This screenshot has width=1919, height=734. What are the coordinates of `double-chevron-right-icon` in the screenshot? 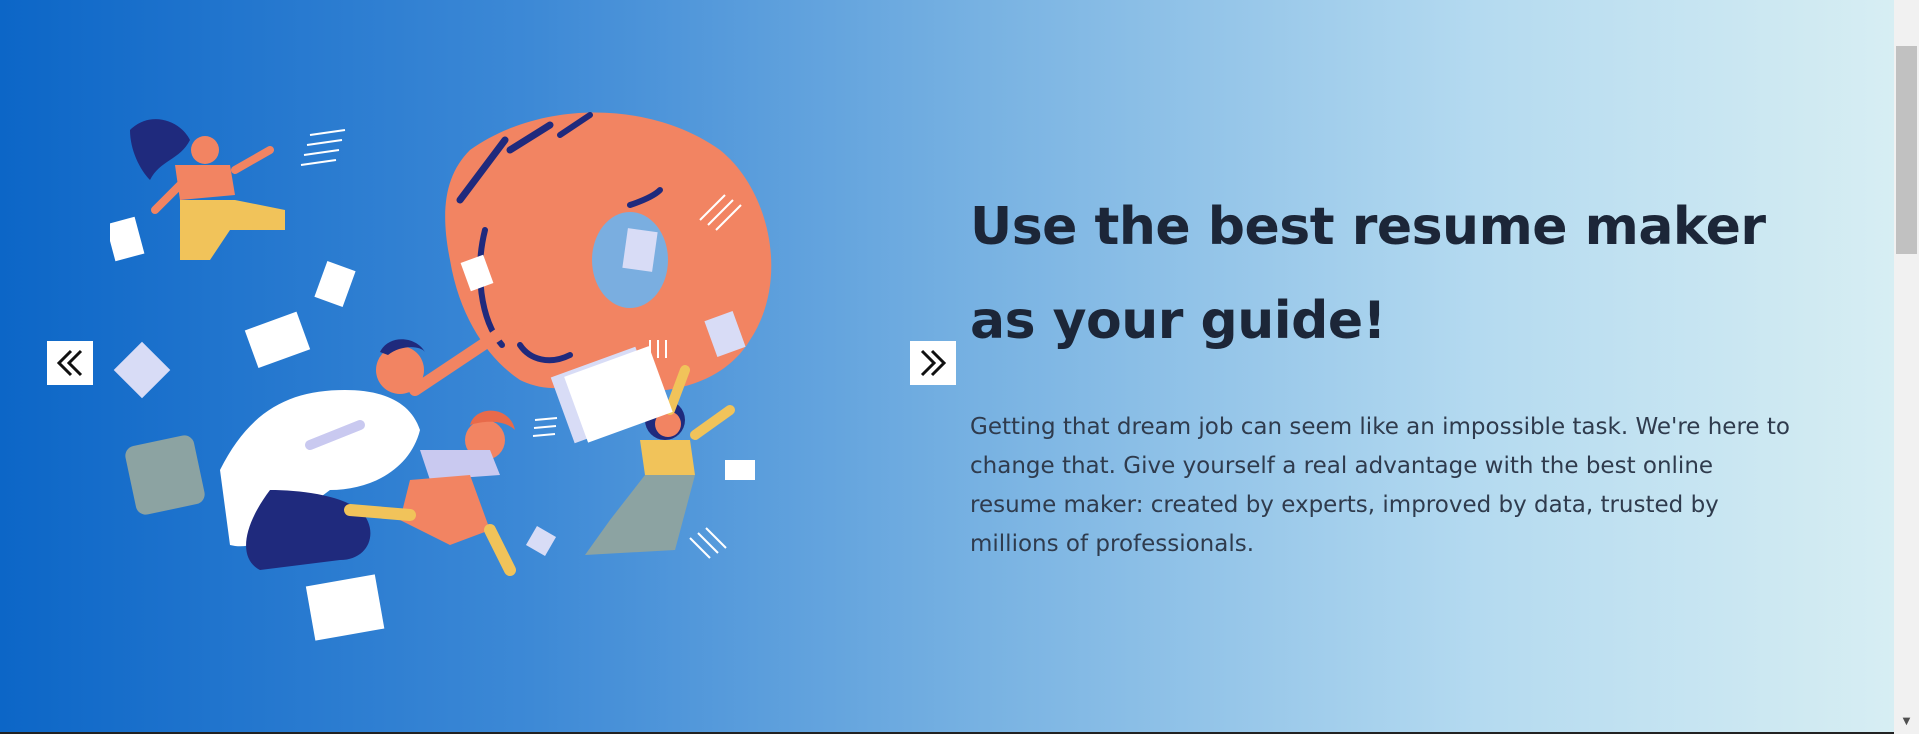 It's located at (933, 363).